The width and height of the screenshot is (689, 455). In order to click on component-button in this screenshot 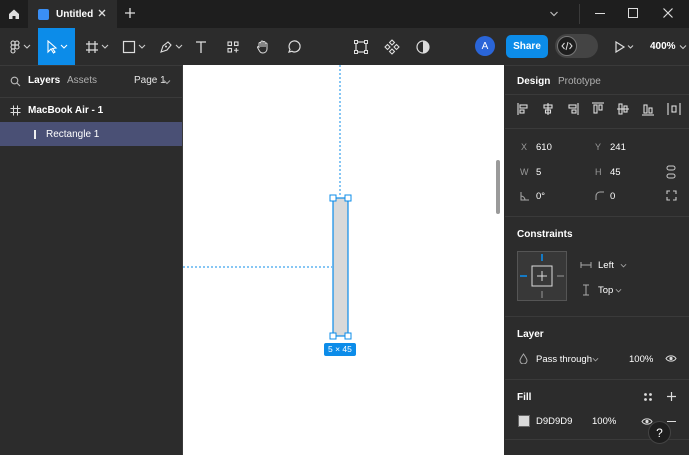, I will do `click(392, 46)`.